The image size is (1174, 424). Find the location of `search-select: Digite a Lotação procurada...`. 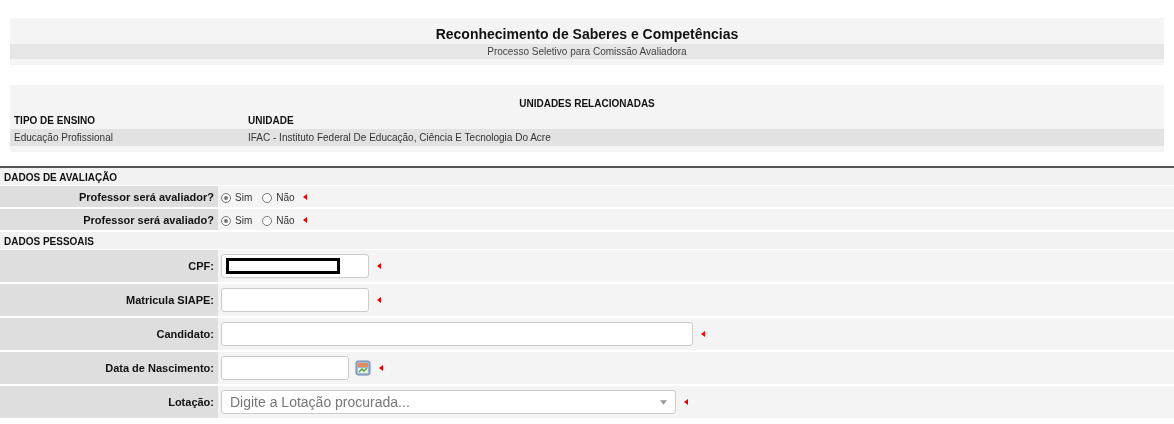

search-select: Digite a Lotação procurada... is located at coordinates (448, 402).